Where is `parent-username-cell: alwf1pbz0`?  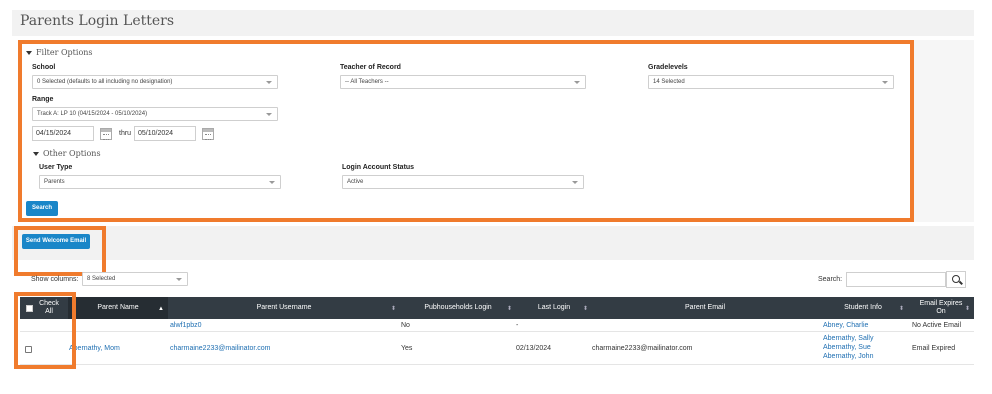 parent-username-cell: alwf1pbz0 is located at coordinates (186, 325).